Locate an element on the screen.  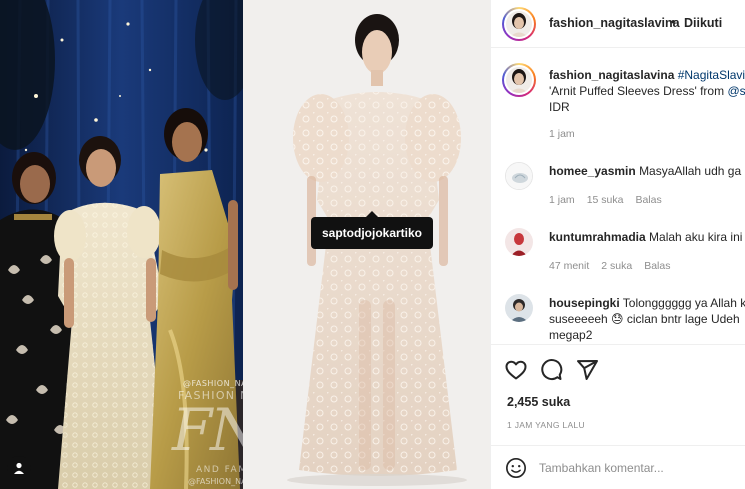
caption-hashtag: #NagitaSlavina is located at coordinates (711, 75).